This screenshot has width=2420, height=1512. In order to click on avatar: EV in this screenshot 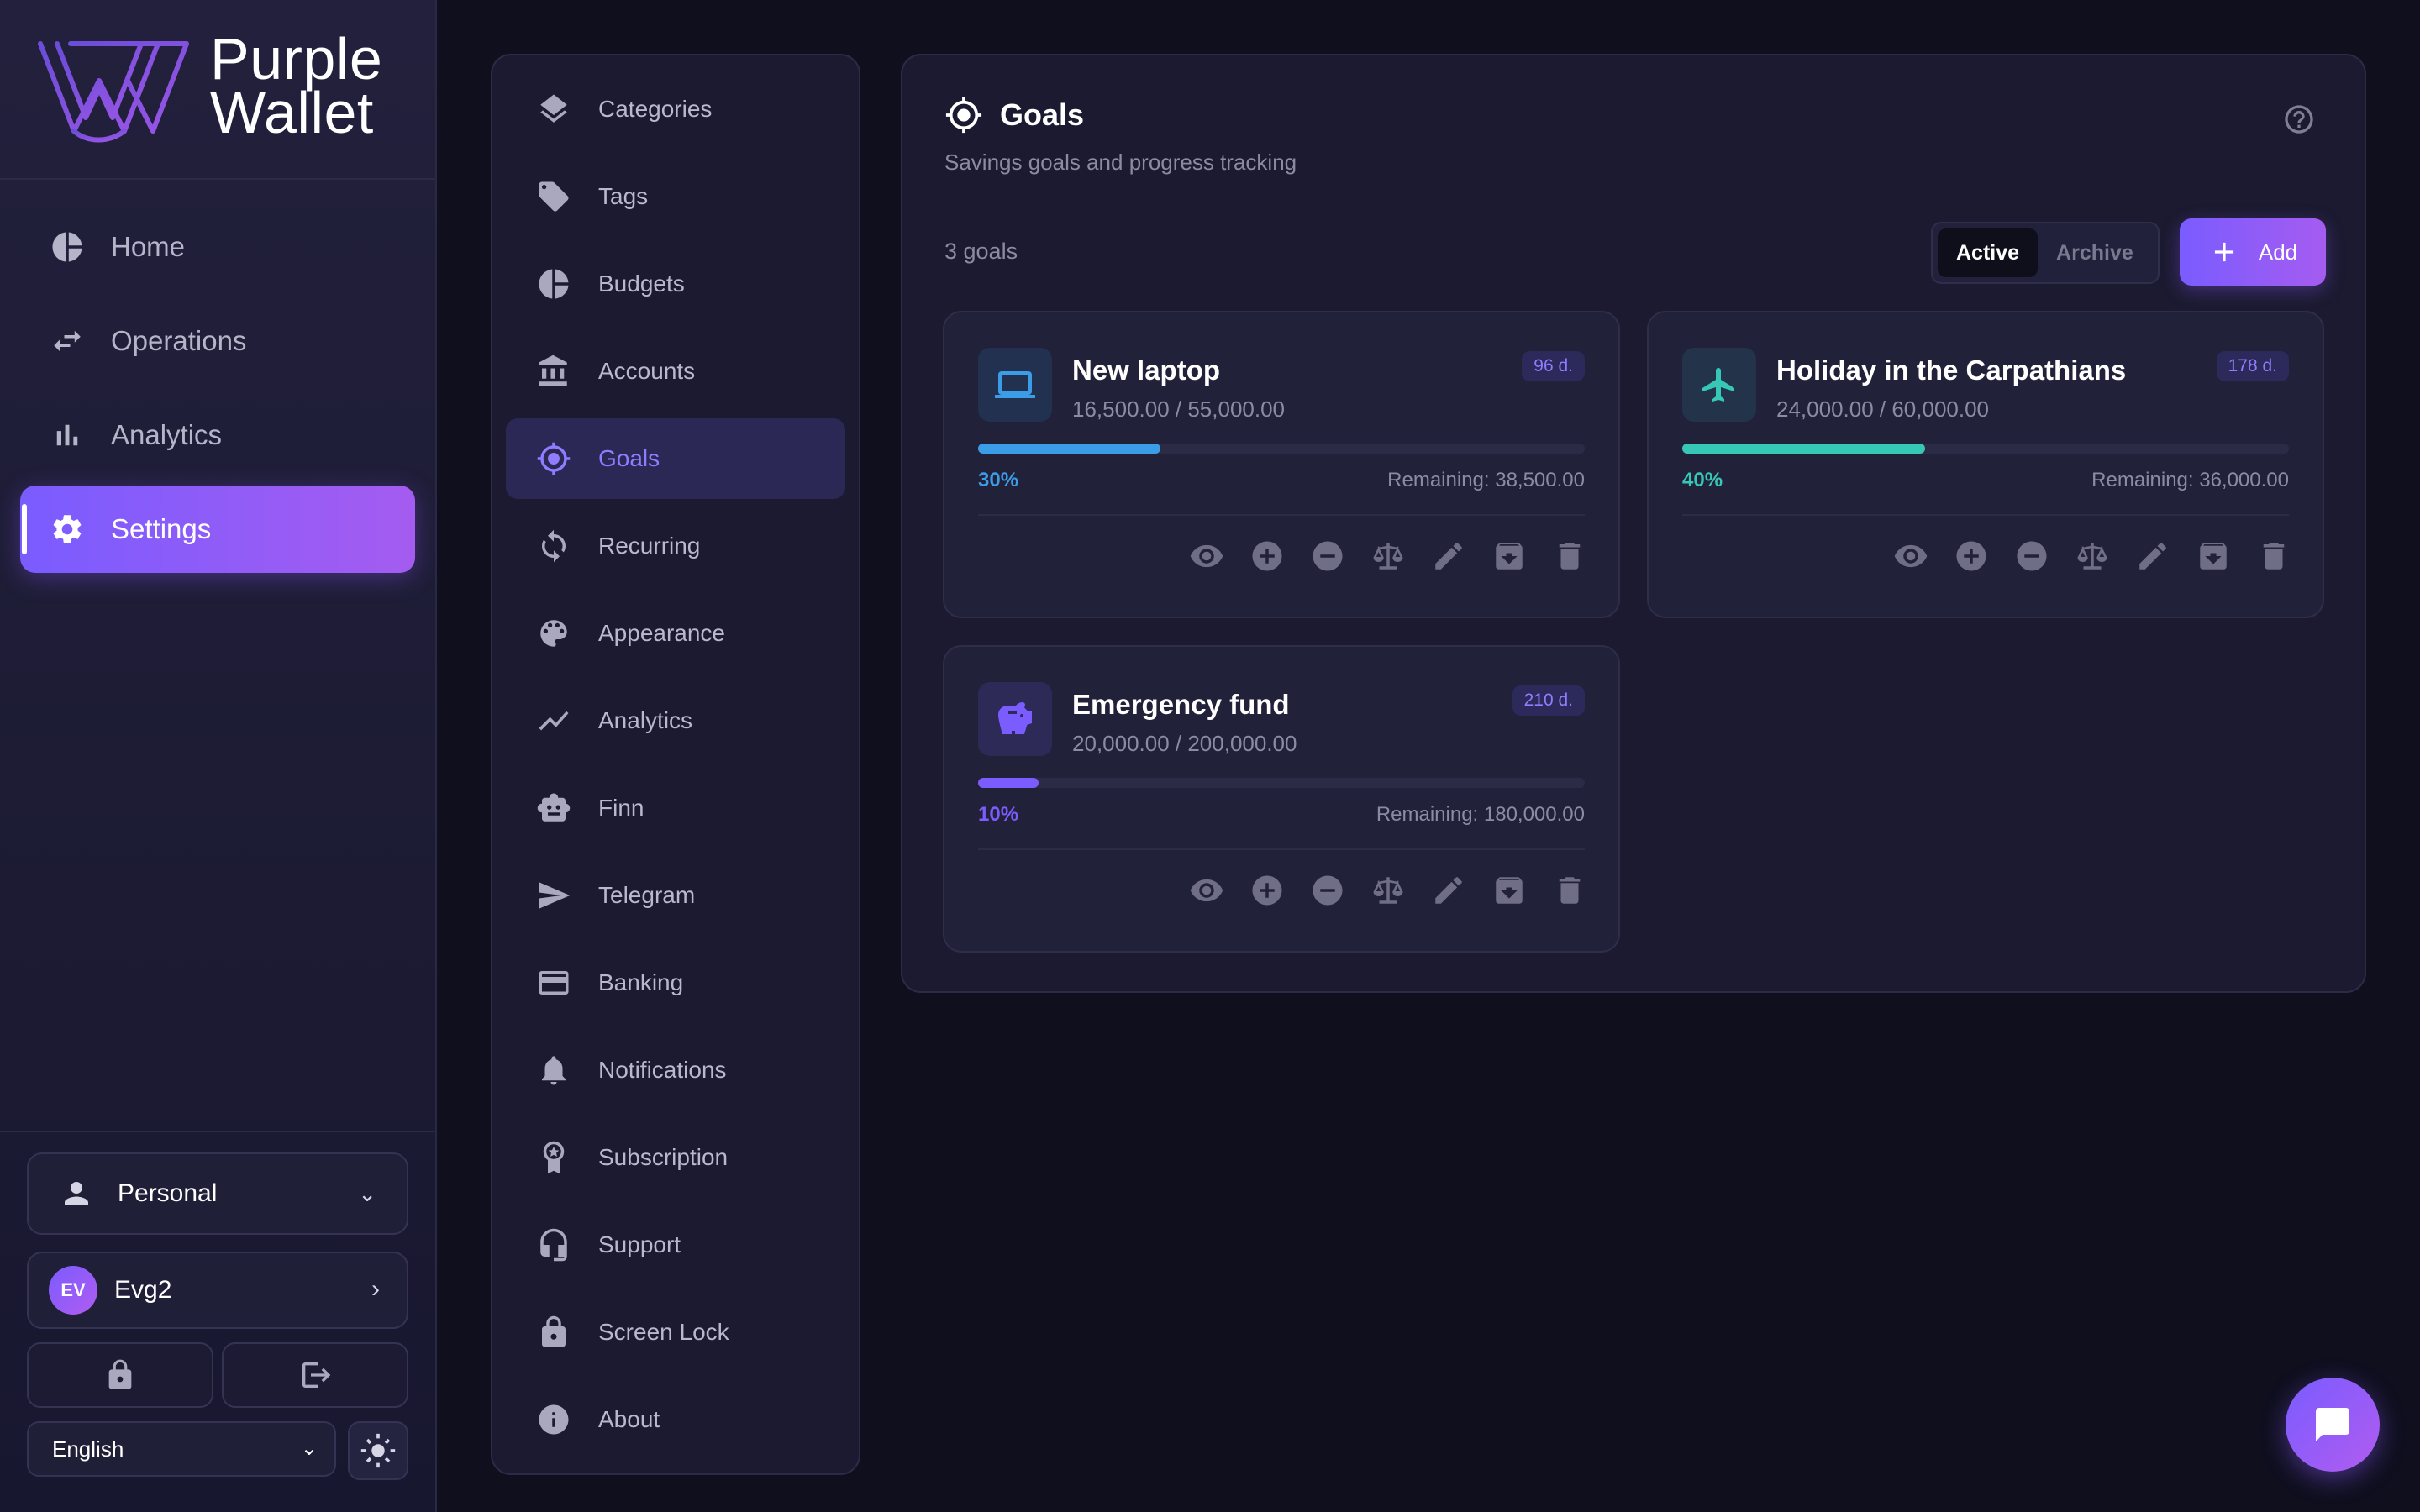, I will do `click(73, 1290)`.